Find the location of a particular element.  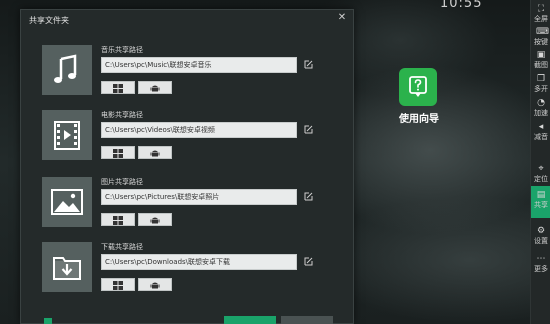

sidebar-item-volume: ◂ 减音 is located at coordinates (540, 133).